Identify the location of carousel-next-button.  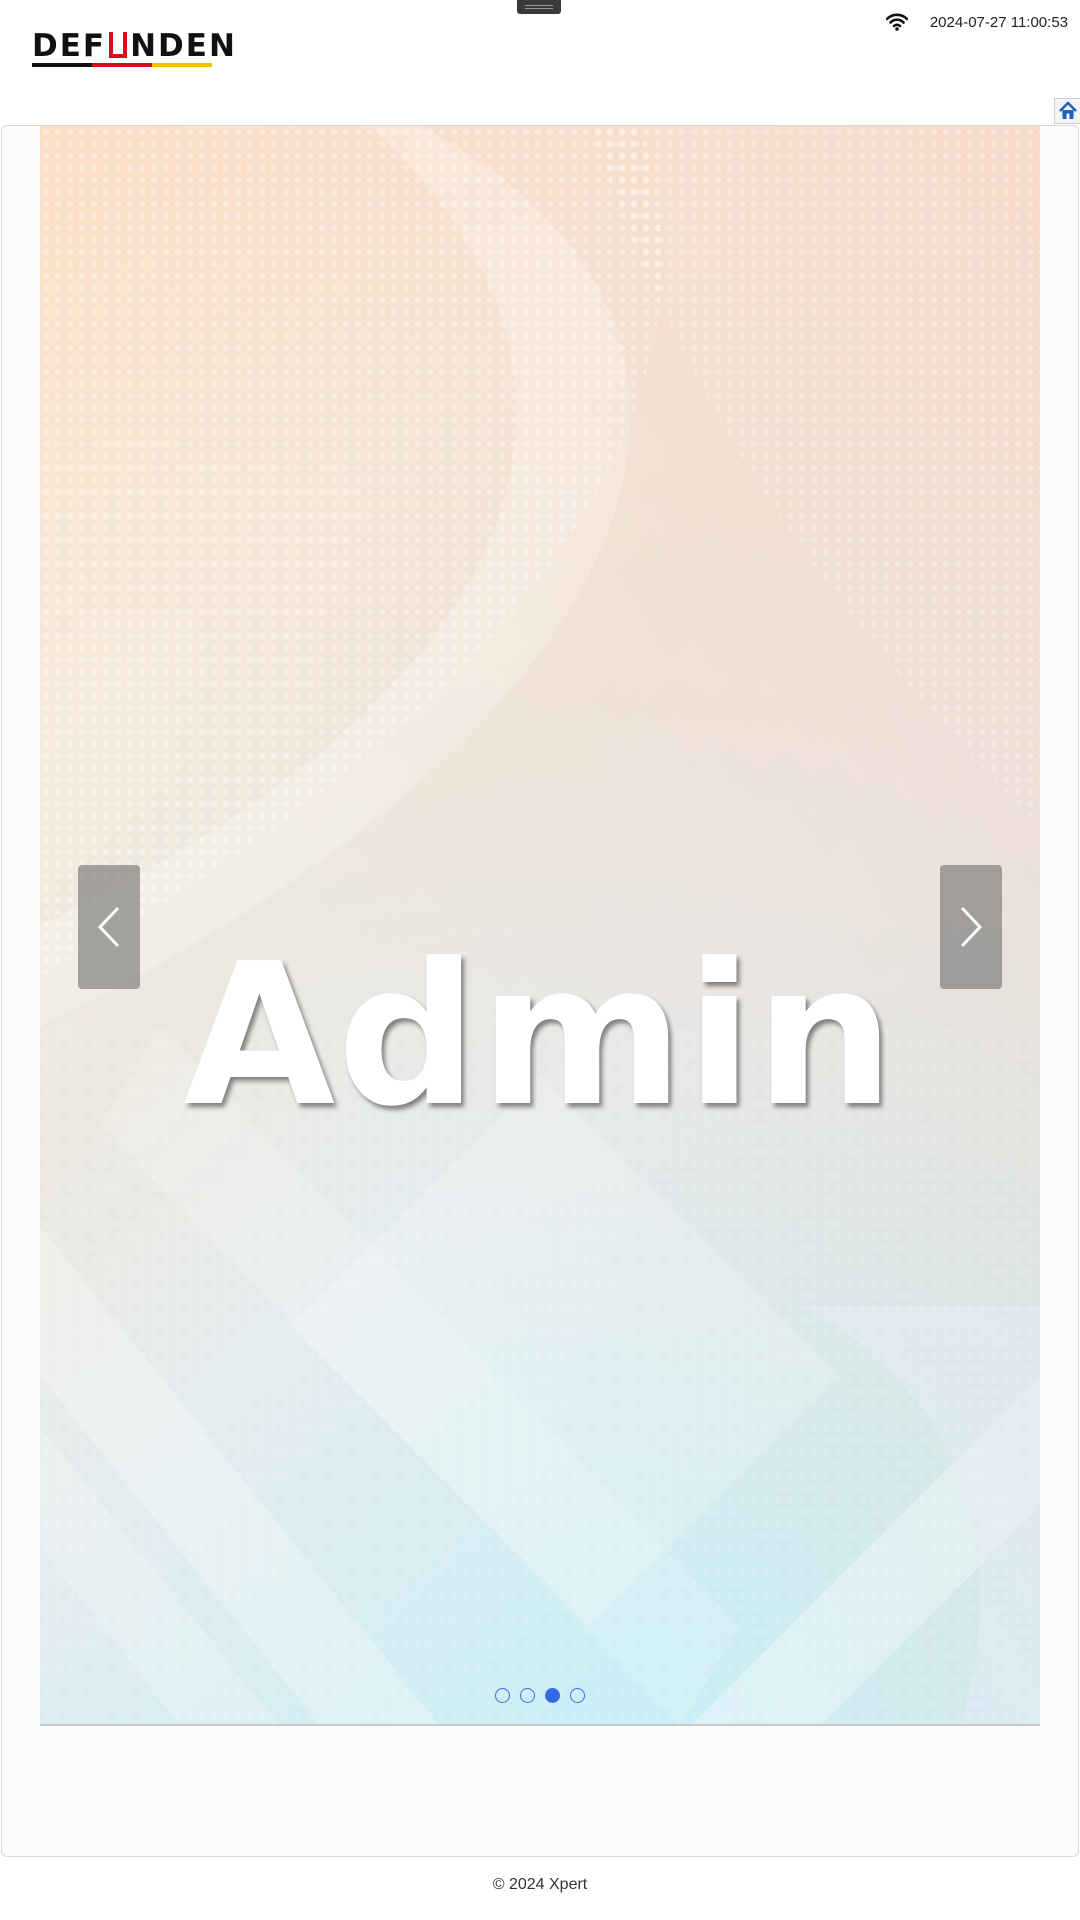
(971, 927).